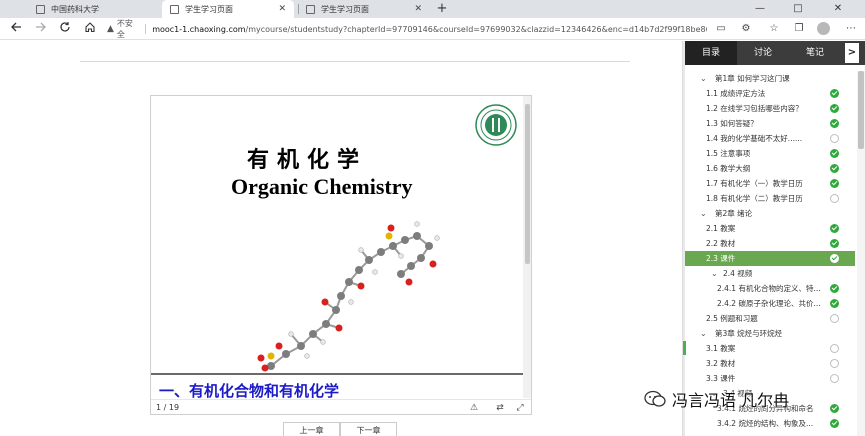 The height and width of the screenshot is (436, 865). What do you see at coordinates (823, 28) in the screenshot?
I see `profile-avatar` at bounding box center [823, 28].